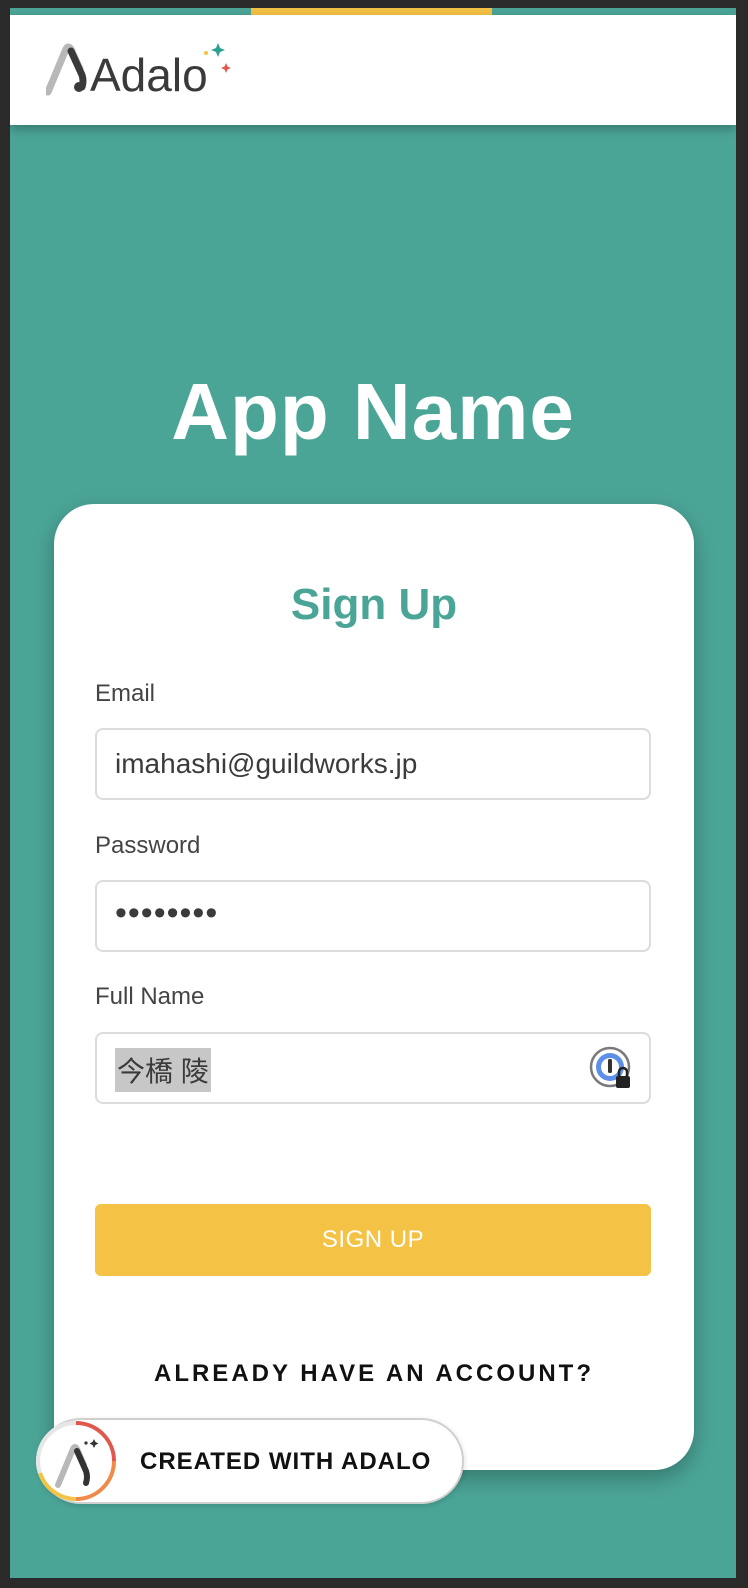 This screenshot has width=748, height=1588. What do you see at coordinates (76, 1461) in the screenshot?
I see `adalo-badge-icon` at bounding box center [76, 1461].